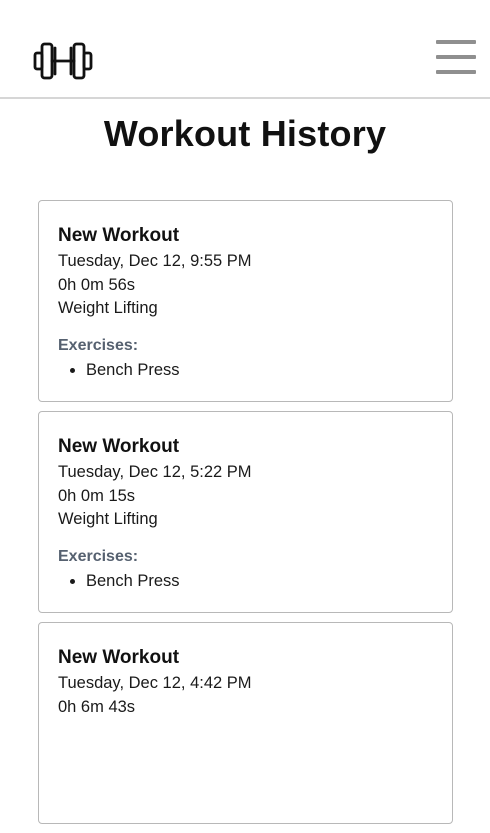  What do you see at coordinates (456, 42) in the screenshot?
I see `menu-line-top` at bounding box center [456, 42].